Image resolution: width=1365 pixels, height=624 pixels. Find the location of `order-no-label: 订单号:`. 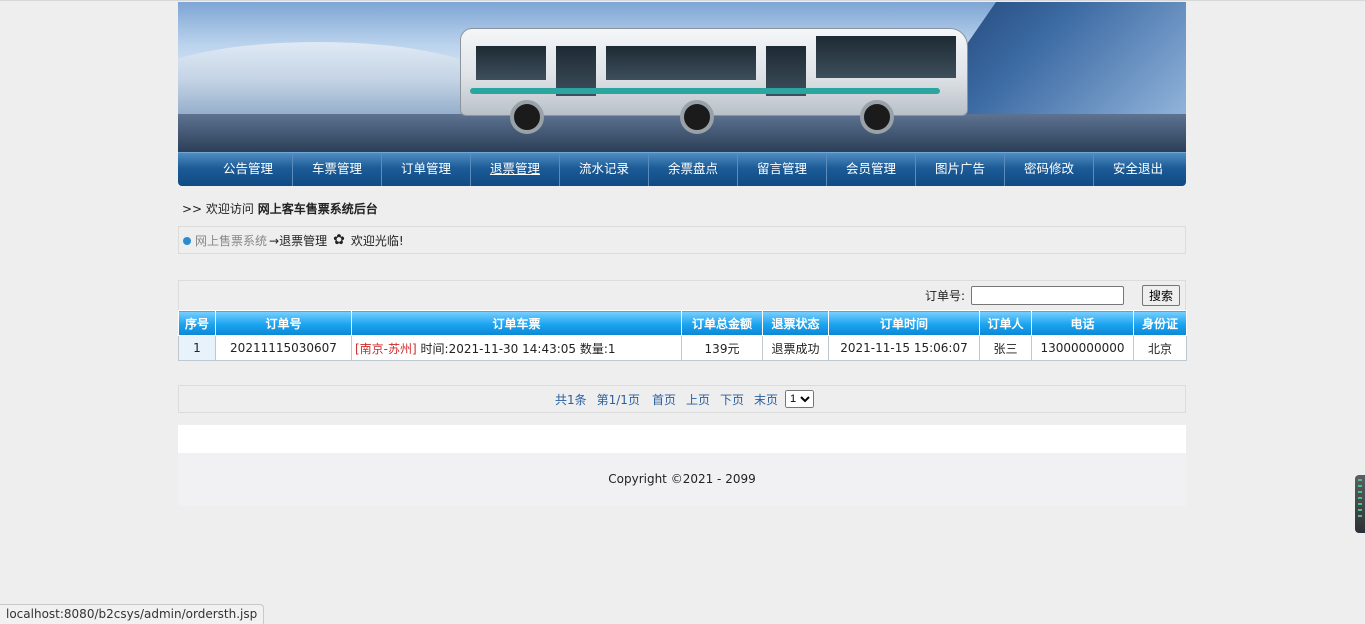

order-no-label: 订单号: is located at coordinates (944, 296).